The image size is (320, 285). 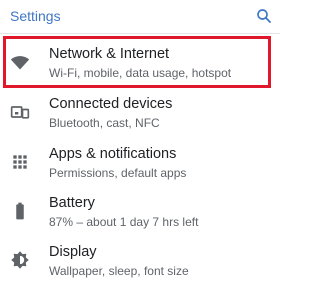 What do you see at coordinates (72, 203) in the screenshot?
I see `item-title: Battery` at bounding box center [72, 203].